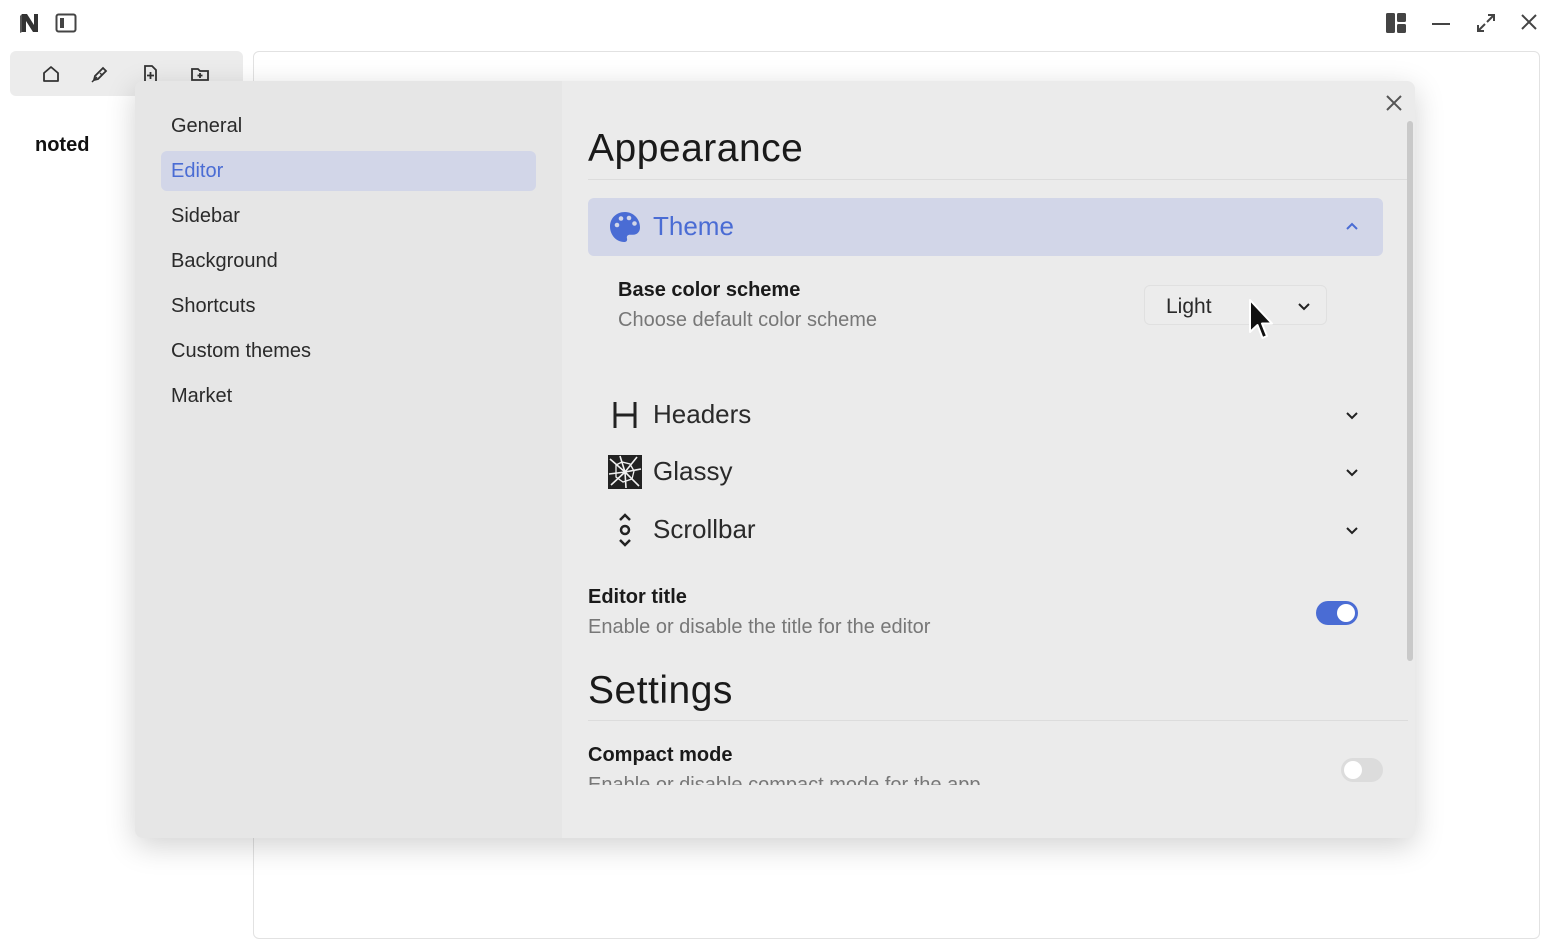  Describe the element at coordinates (1235, 305) in the screenshot. I see `color-scheme-select: Light` at that location.